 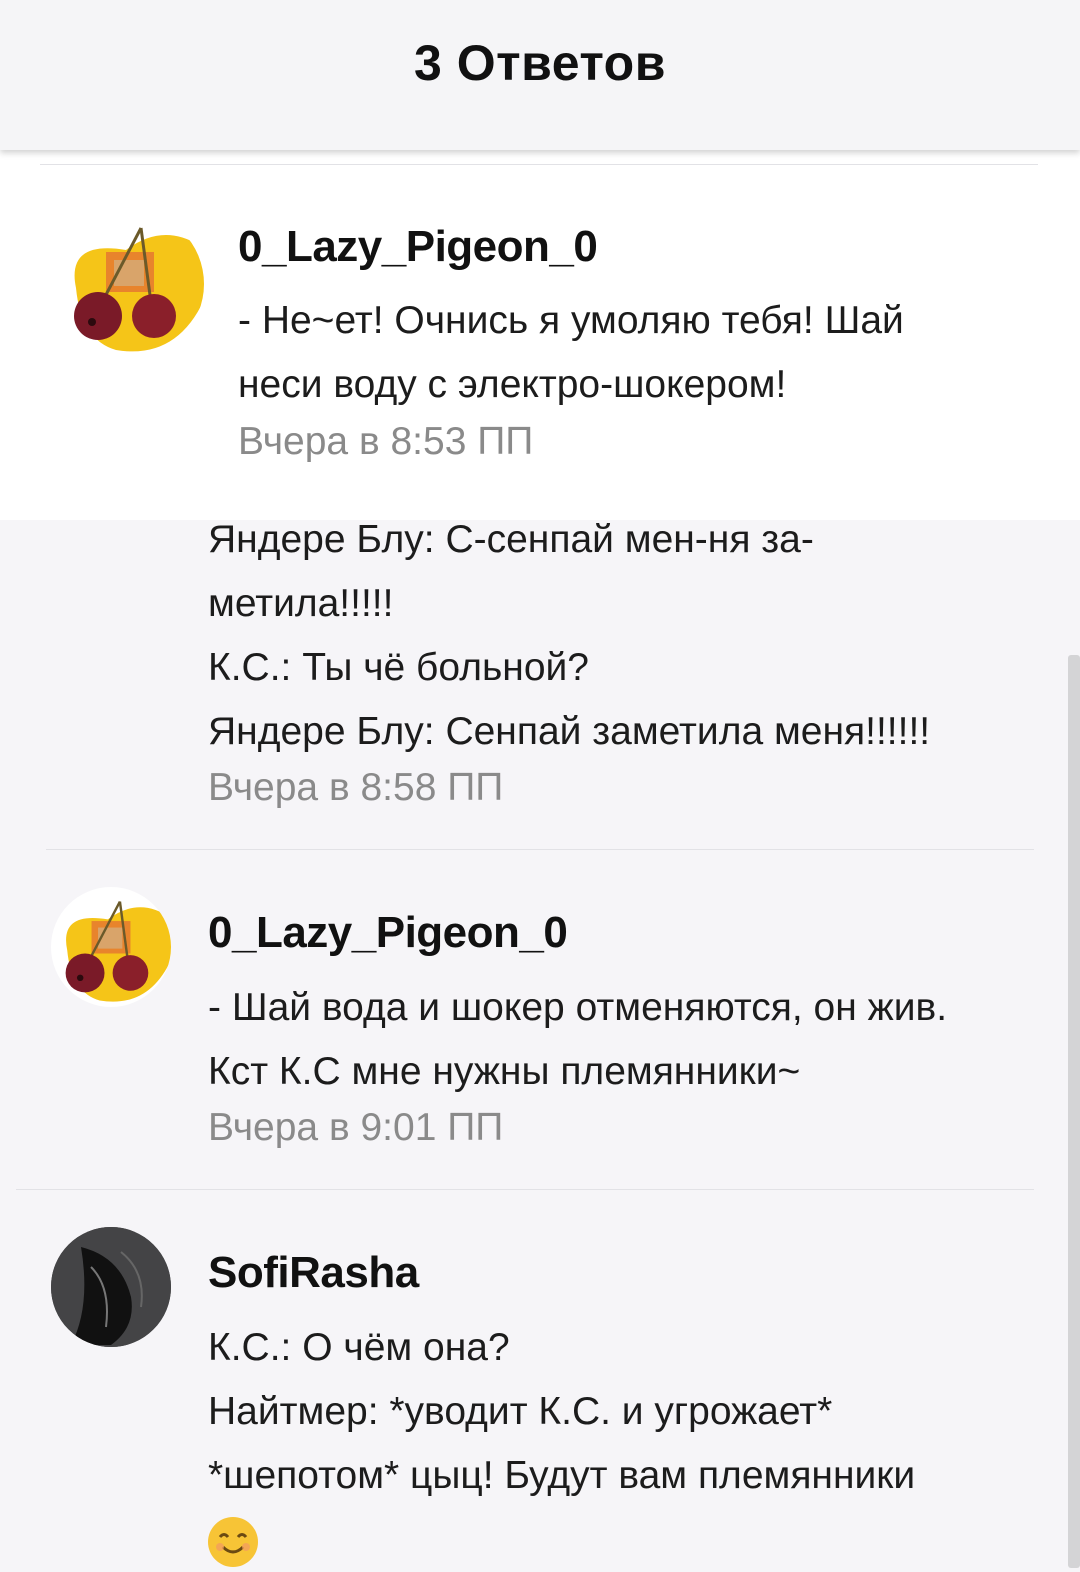 I want to click on page-title: 3 Ответов, so click(x=540, y=63).